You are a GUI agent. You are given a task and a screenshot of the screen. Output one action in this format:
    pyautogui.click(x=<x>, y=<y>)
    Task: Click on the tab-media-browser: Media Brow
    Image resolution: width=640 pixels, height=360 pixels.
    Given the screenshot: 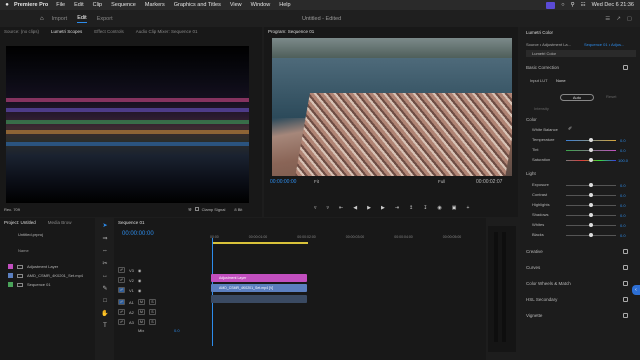 What is the action you would take?
    pyautogui.click(x=60, y=222)
    